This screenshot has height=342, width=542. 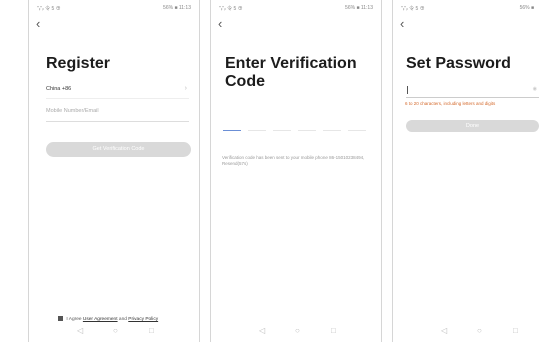 I want to click on verification-code-input, so click(x=298, y=131).